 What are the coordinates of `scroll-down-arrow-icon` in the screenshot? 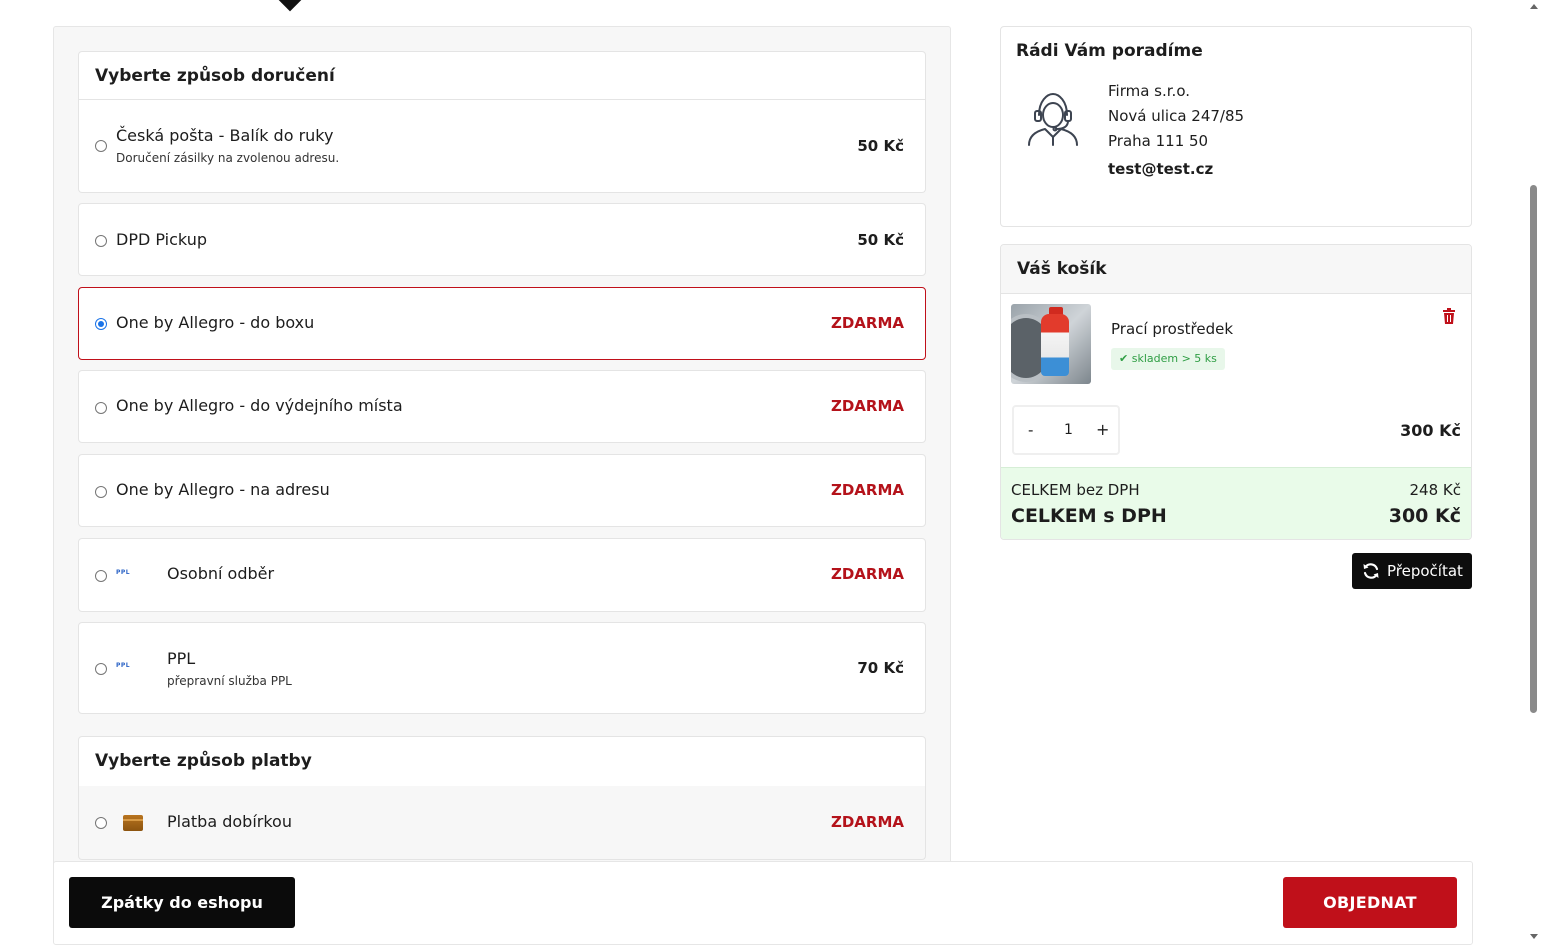 It's located at (1534, 936).